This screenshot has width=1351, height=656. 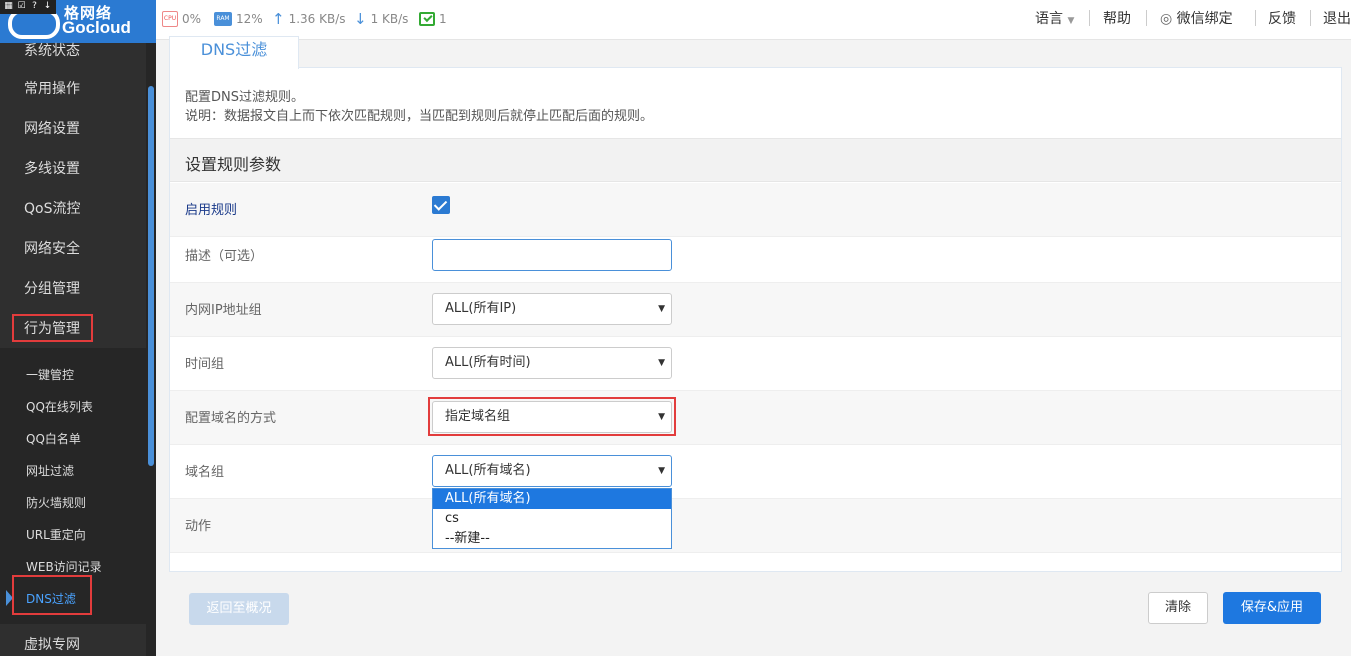 I want to click on cpu-icon: CPU, so click(x=170, y=19).